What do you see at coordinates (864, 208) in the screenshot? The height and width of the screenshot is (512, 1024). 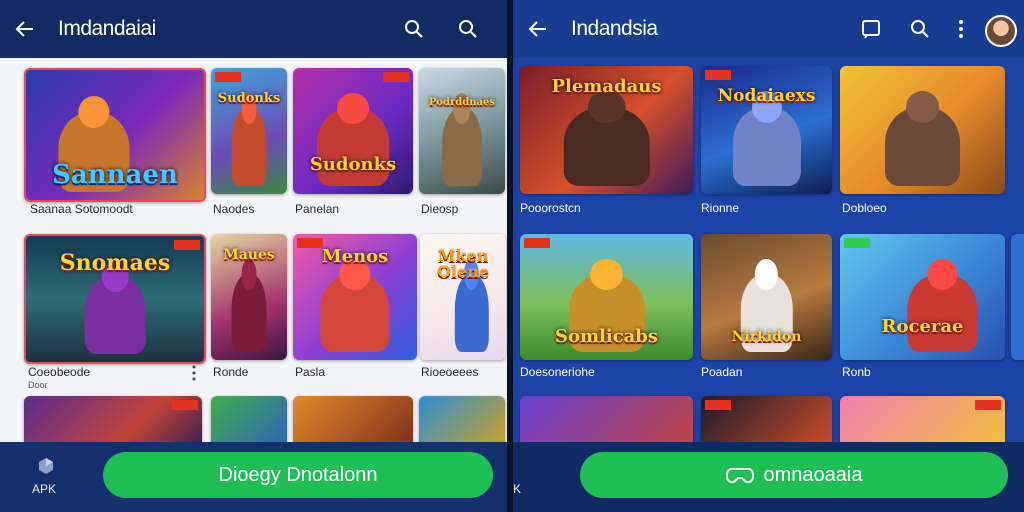 I see `game-title: Dobloeo` at bounding box center [864, 208].